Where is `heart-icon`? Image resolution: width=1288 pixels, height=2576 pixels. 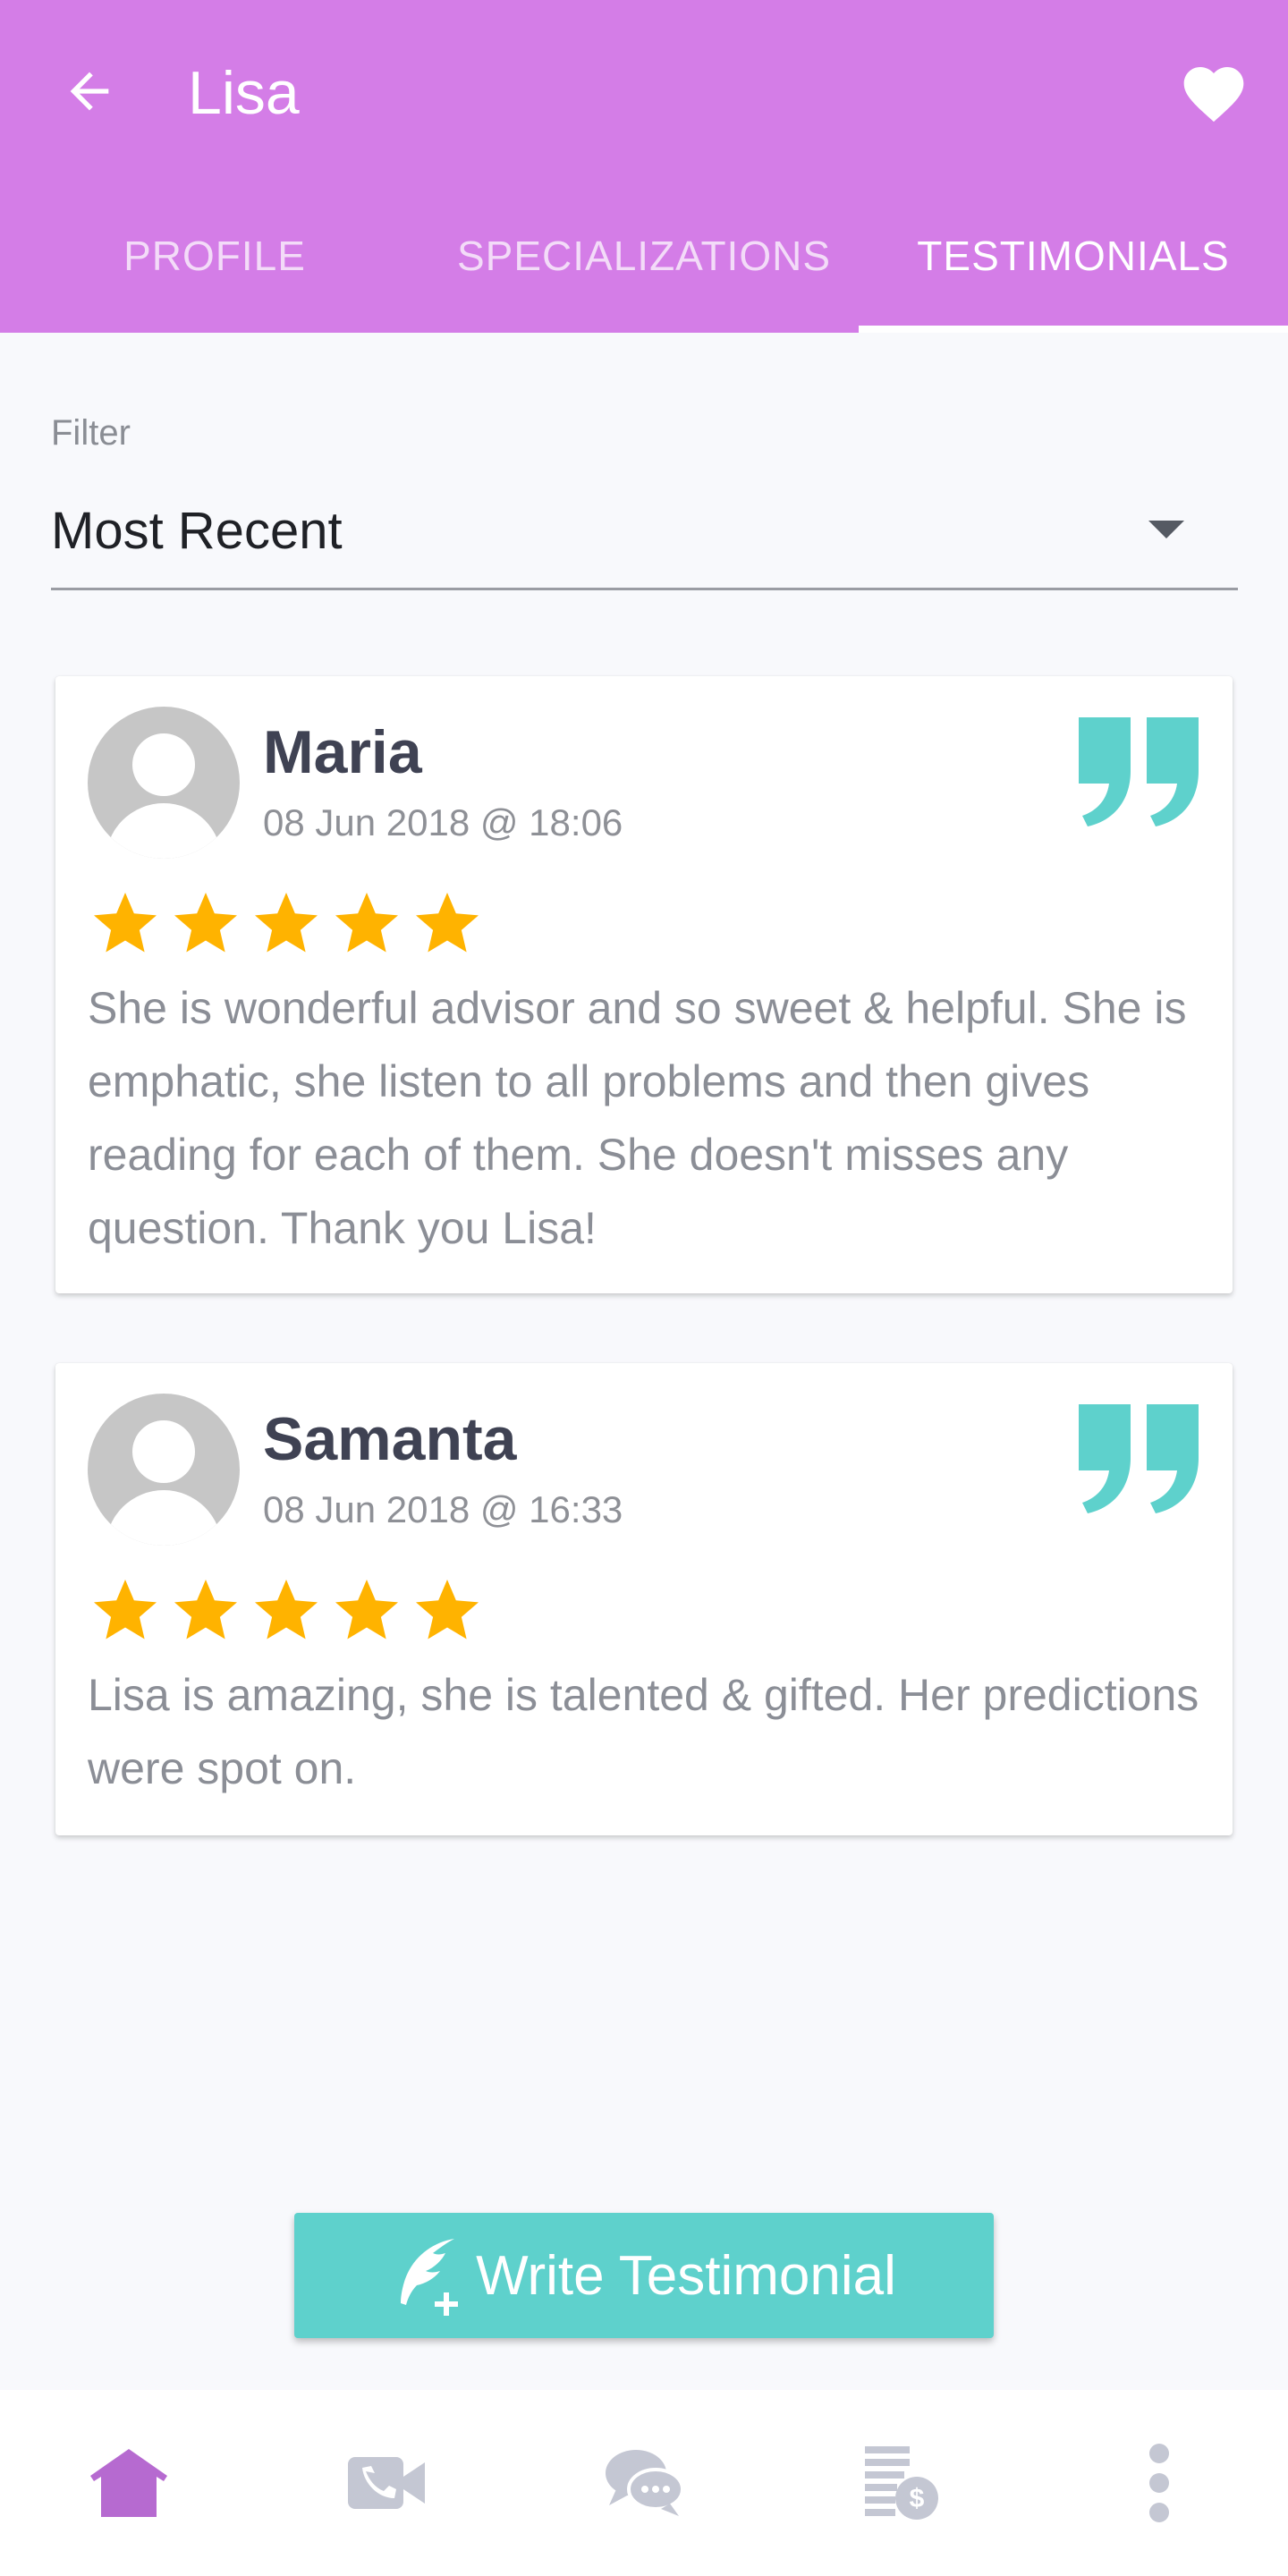
heart-icon is located at coordinates (1213, 95).